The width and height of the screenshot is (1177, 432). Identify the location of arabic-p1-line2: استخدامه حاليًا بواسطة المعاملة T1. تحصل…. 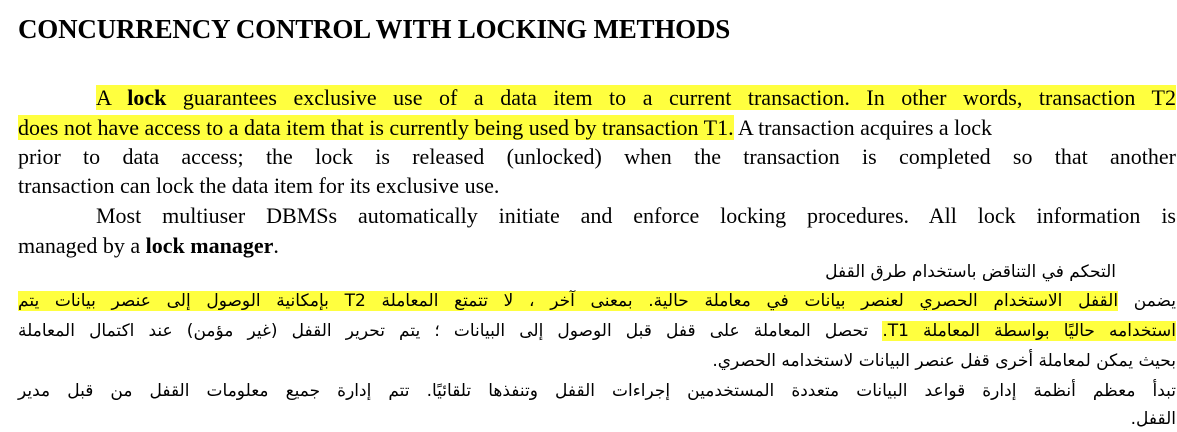
(597, 331).